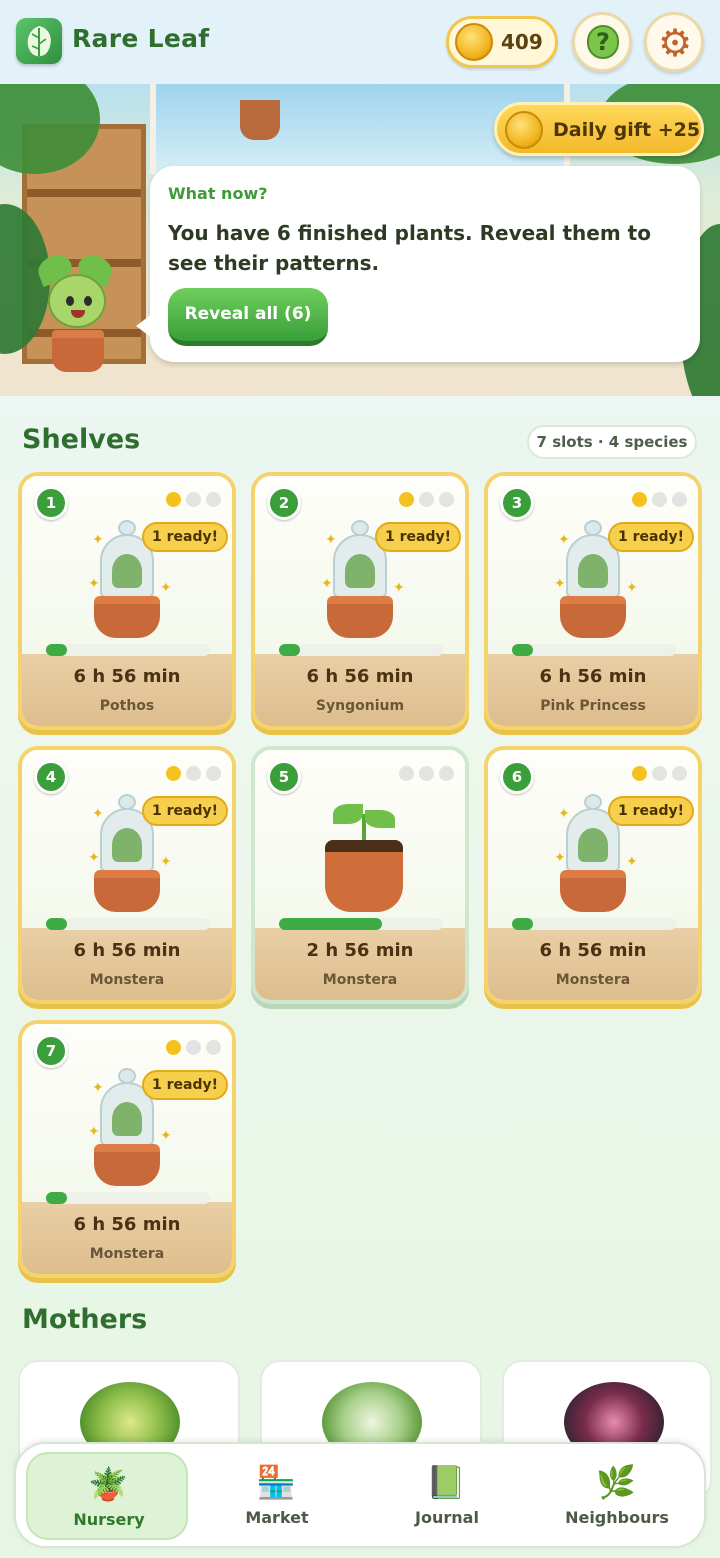  What do you see at coordinates (127, 601) in the screenshot?
I see `shelf-slot-card: 1 ✦ ✦ ✦ 1 ready! 6 h 56 min Pothos` at bounding box center [127, 601].